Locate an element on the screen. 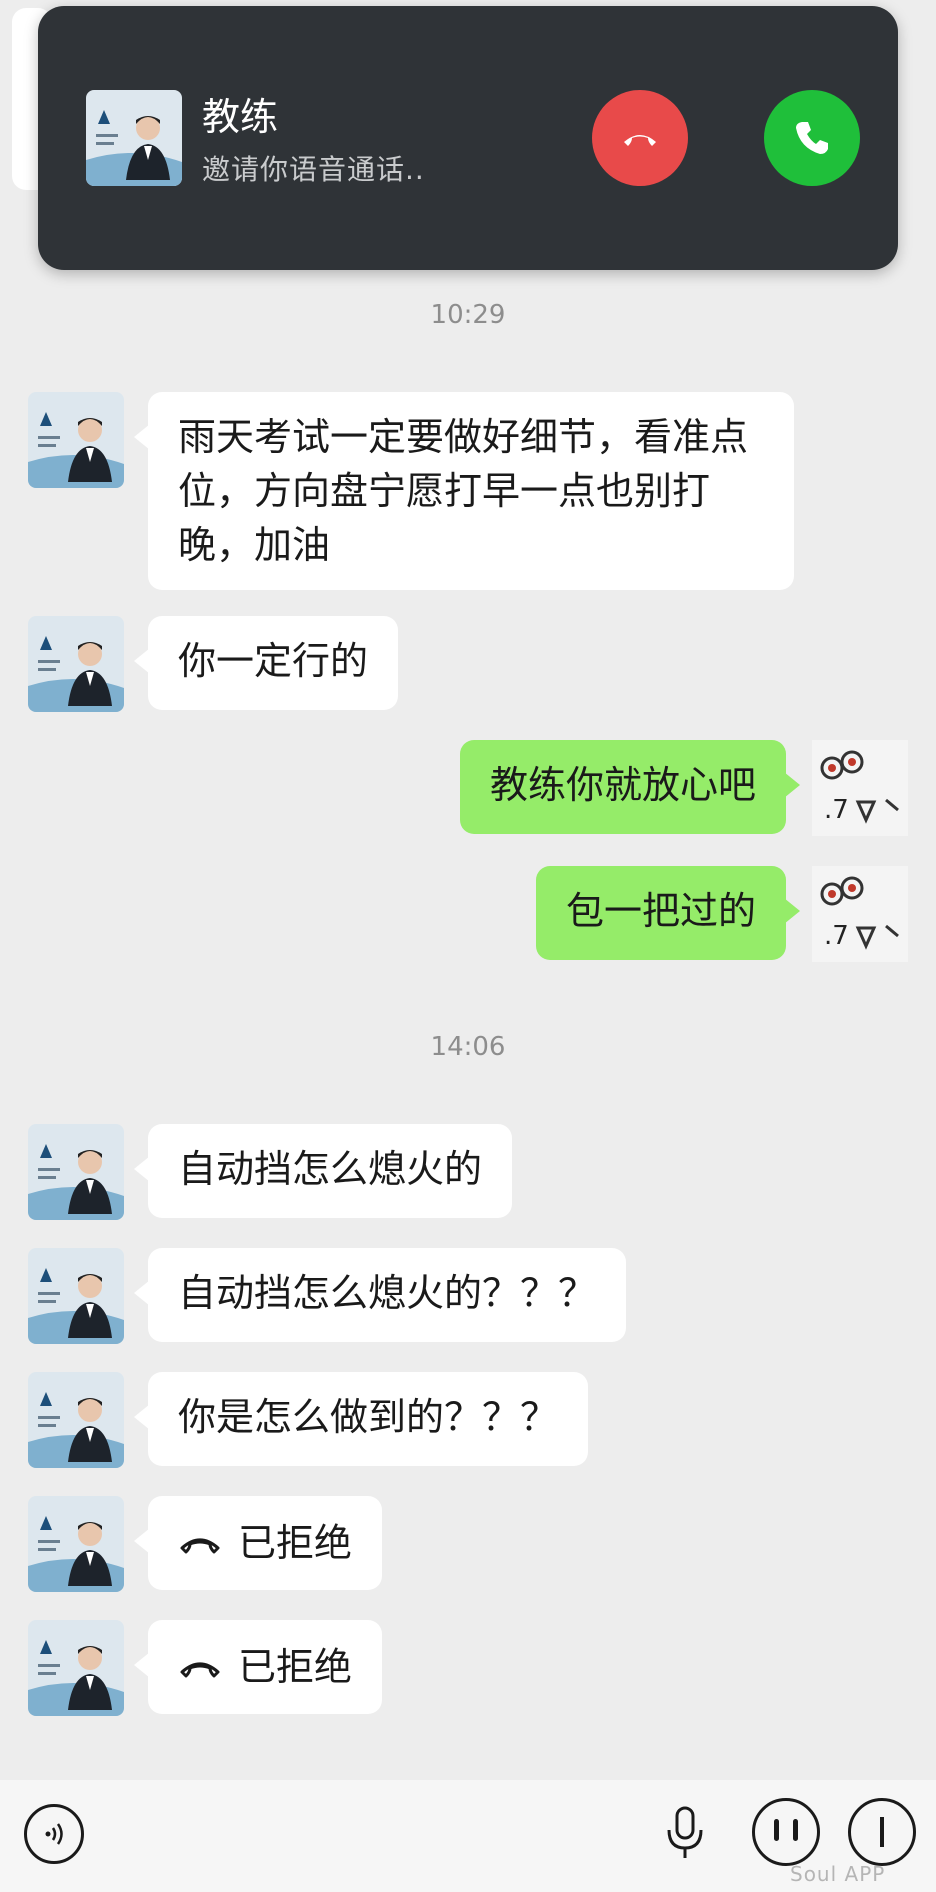  more-options-button is located at coordinates (882, 1832).